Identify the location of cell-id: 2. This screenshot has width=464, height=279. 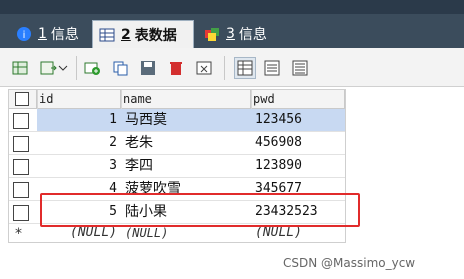
(79, 143).